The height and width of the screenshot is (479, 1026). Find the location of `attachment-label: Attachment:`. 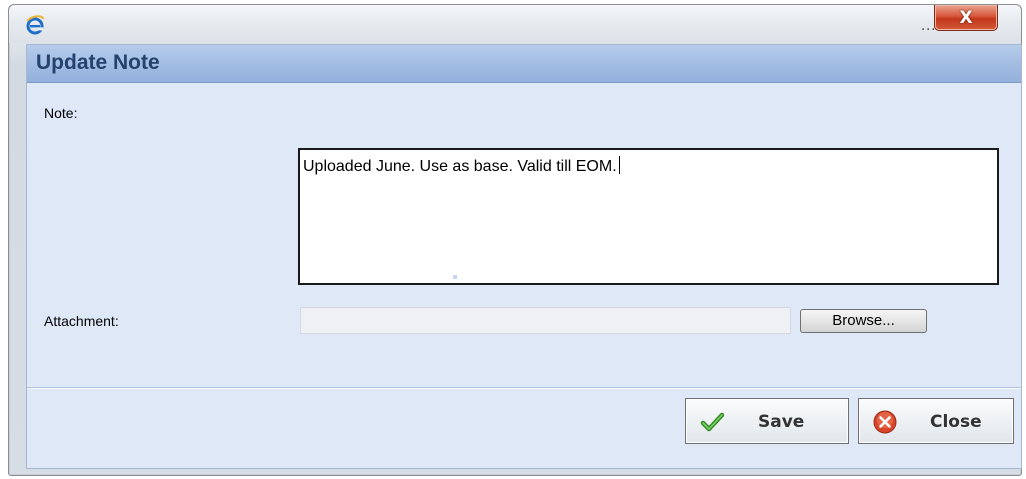

attachment-label: Attachment: is located at coordinates (81, 321).